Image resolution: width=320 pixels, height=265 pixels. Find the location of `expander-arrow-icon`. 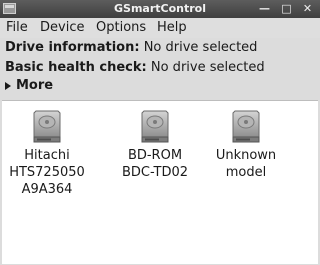

expander-arrow-icon is located at coordinates (8, 86).